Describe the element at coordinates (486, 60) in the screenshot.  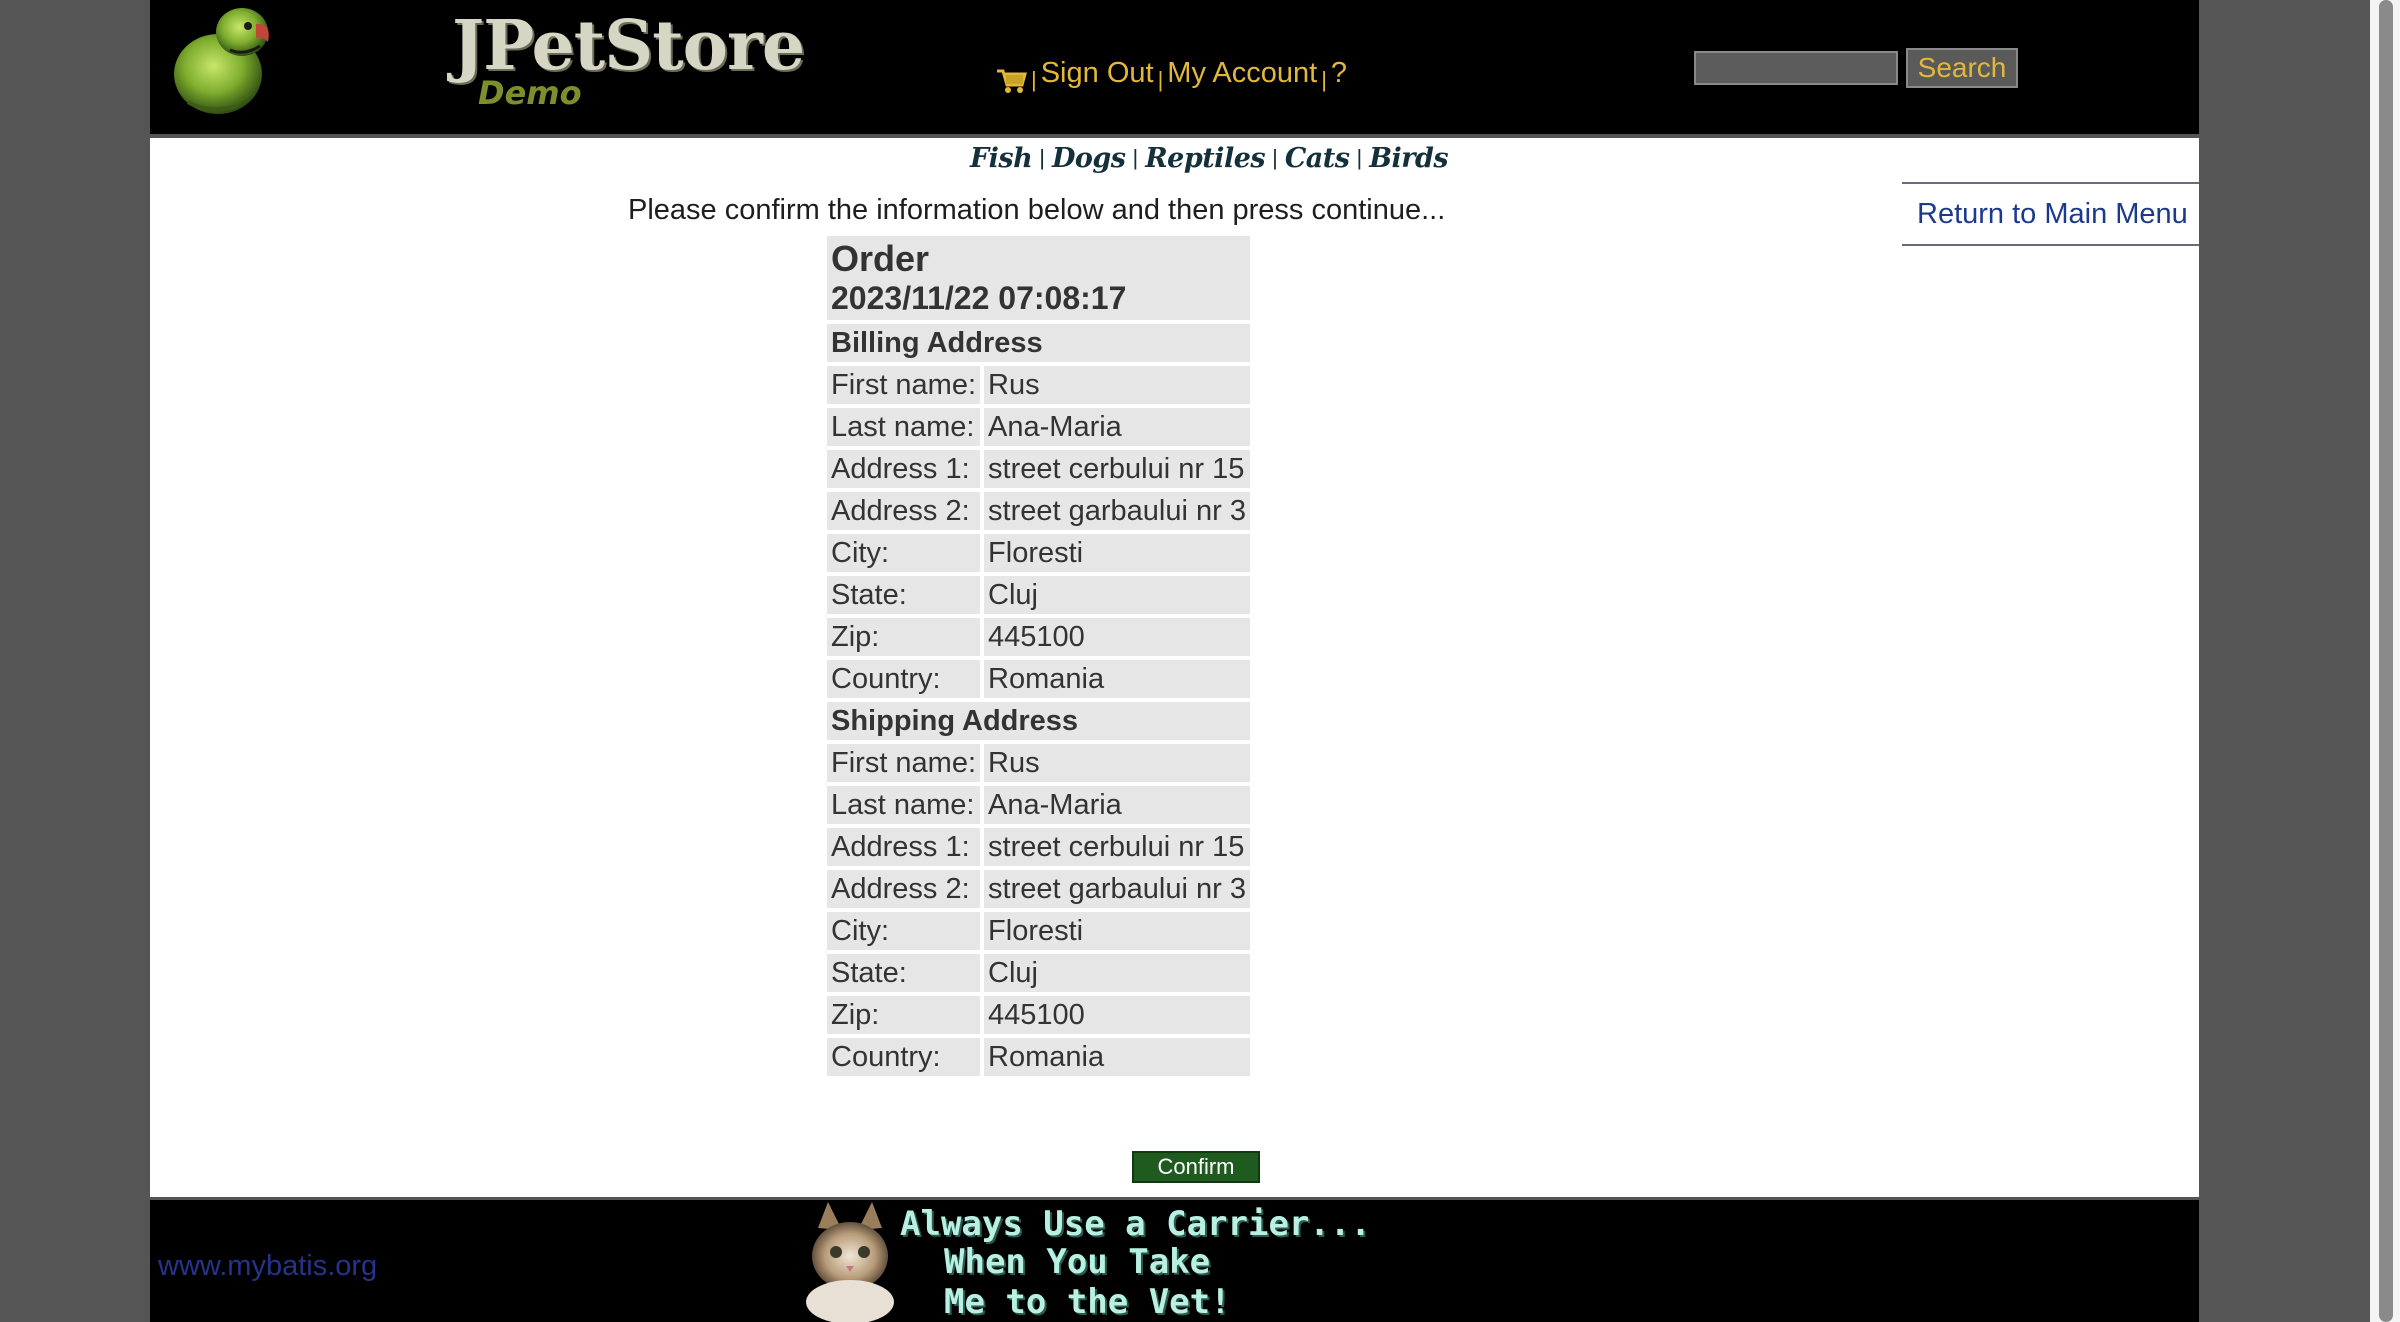
I see `logo-link: JPetStore Demo` at that location.